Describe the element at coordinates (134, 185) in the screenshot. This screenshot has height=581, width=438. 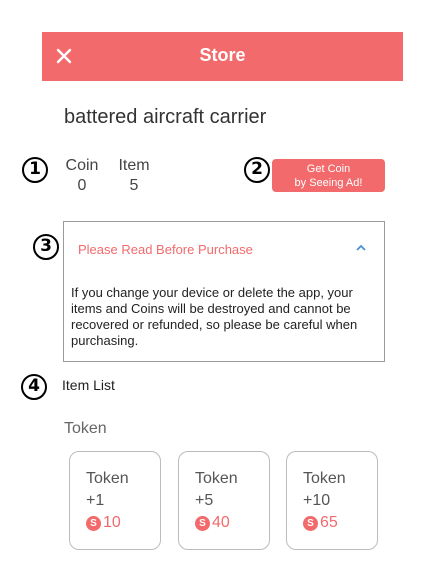
I see `item-count: 5` at that location.